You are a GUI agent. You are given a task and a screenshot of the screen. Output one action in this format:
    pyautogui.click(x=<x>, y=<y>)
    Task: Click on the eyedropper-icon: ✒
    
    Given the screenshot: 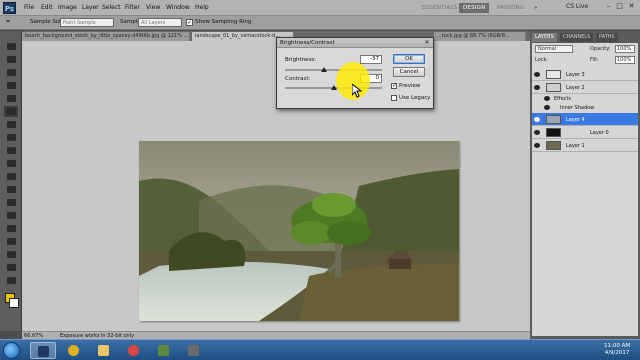 What is the action you would take?
    pyautogui.click(x=8, y=22)
    